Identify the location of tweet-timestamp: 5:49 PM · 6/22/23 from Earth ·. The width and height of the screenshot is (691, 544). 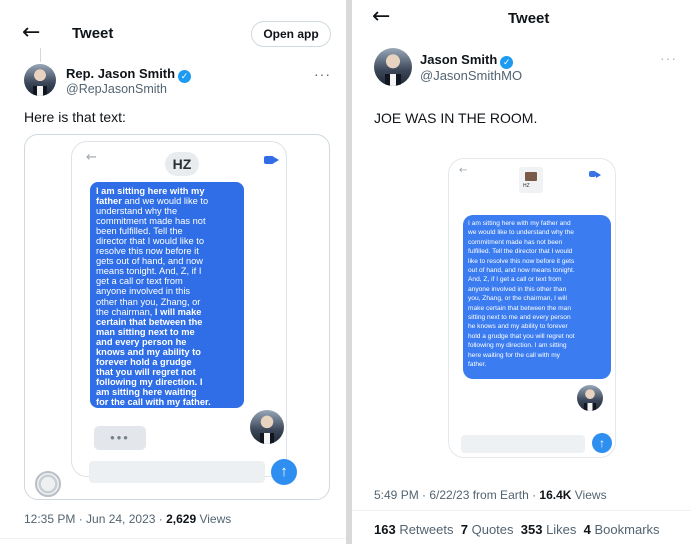
(456, 495).